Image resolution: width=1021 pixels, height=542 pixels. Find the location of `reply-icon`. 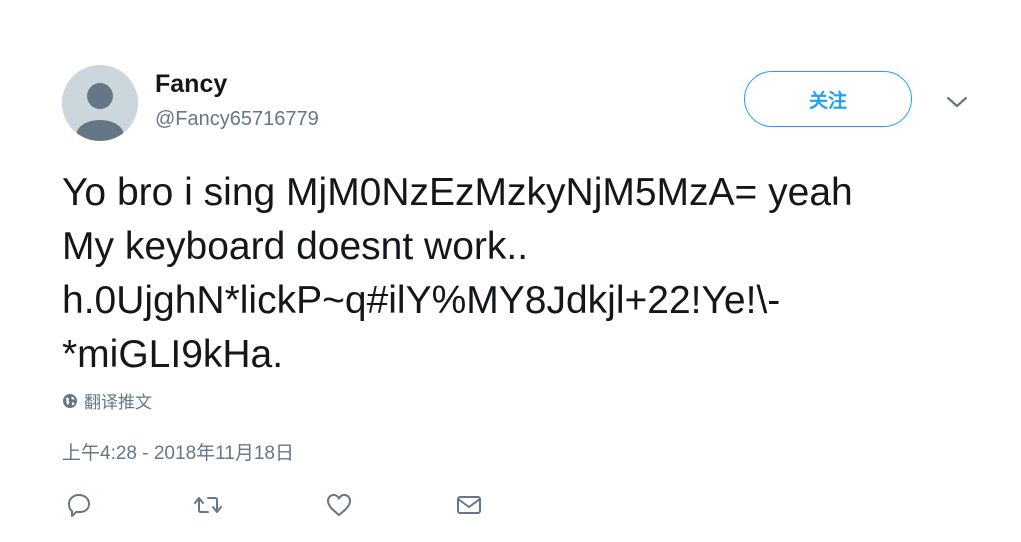

reply-icon is located at coordinates (79, 505).